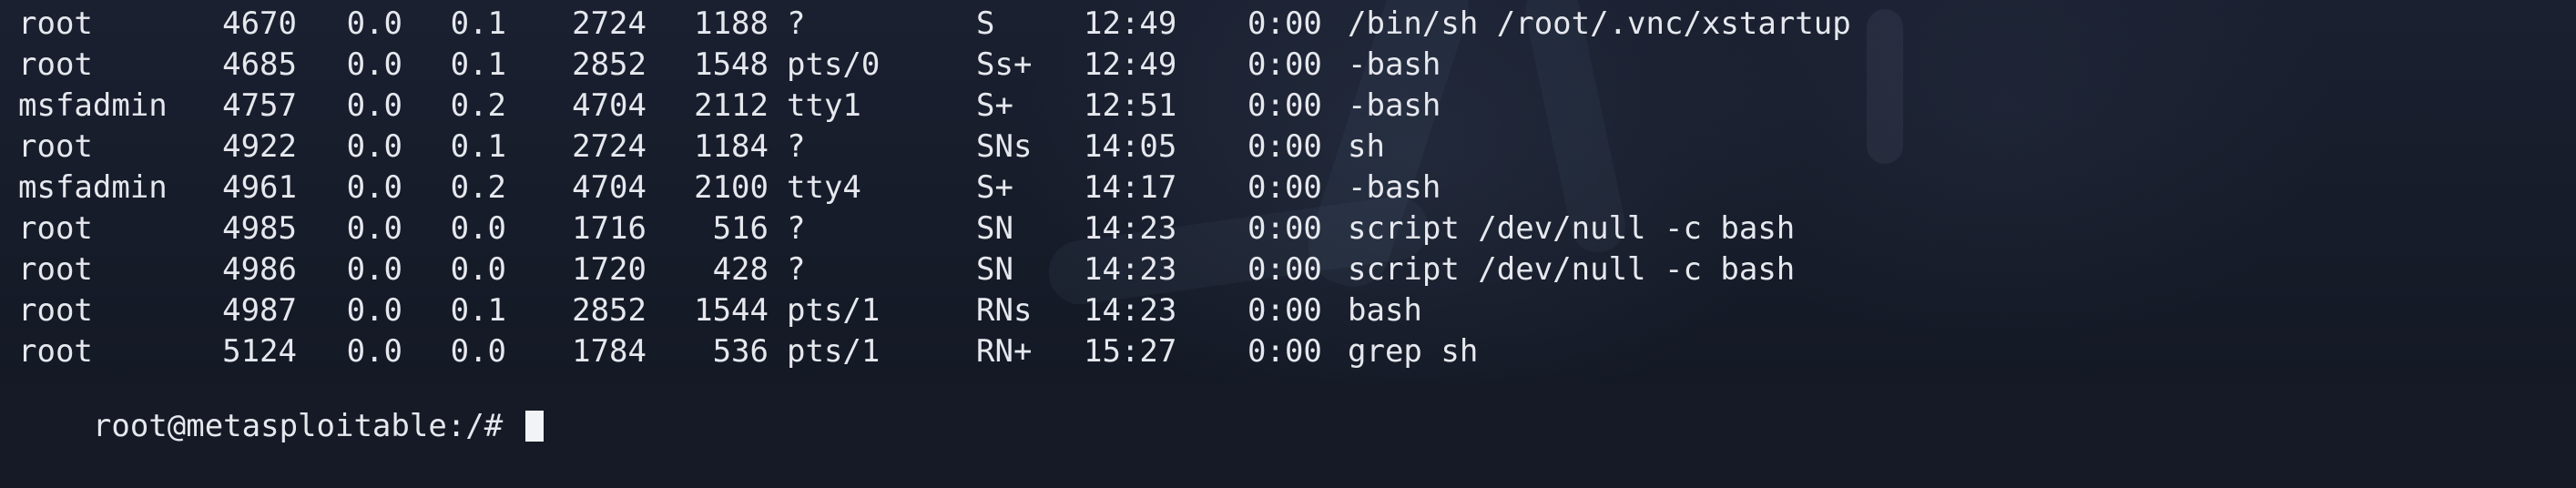 The width and height of the screenshot is (2576, 488). What do you see at coordinates (732, 310) in the screenshot?
I see `process-rss: 1544` at bounding box center [732, 310].